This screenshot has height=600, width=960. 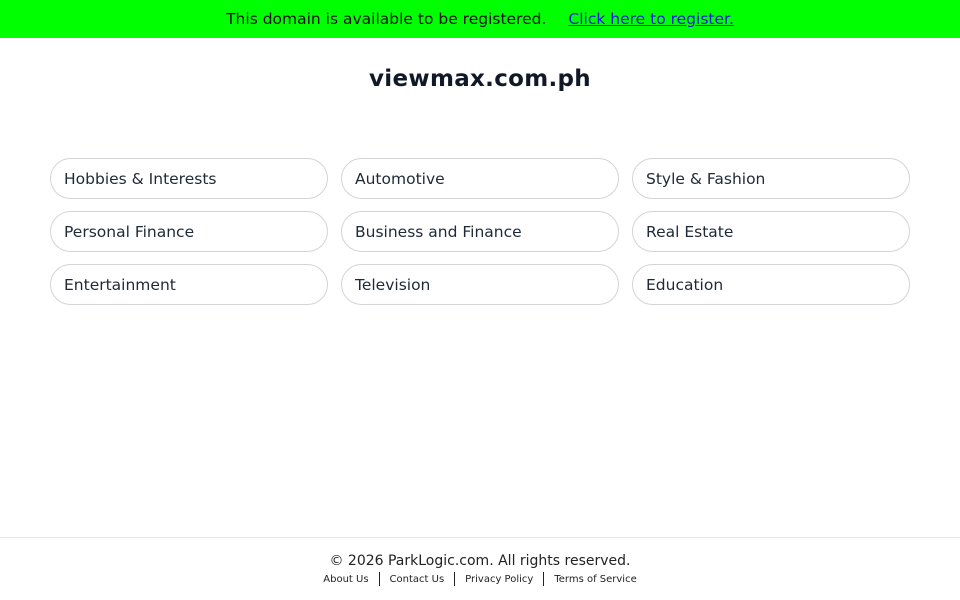 I want to click on category-link: Education, so click(x=771, y=284).